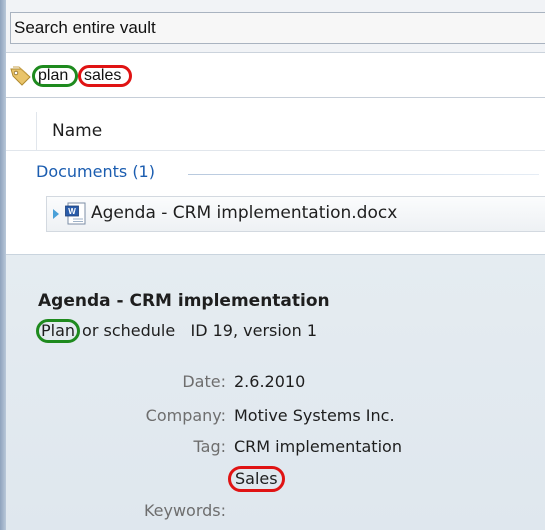  I want to click on document-title: Agenda - CRM implementation, so click(184, 301).